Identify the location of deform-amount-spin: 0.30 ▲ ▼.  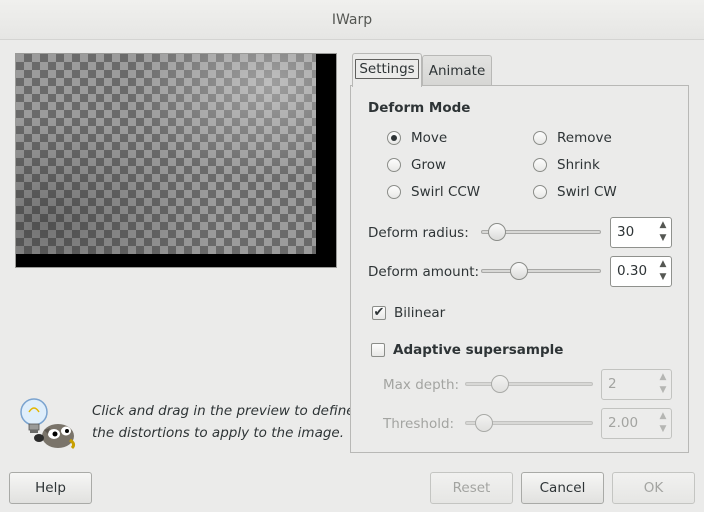
(641, 271).